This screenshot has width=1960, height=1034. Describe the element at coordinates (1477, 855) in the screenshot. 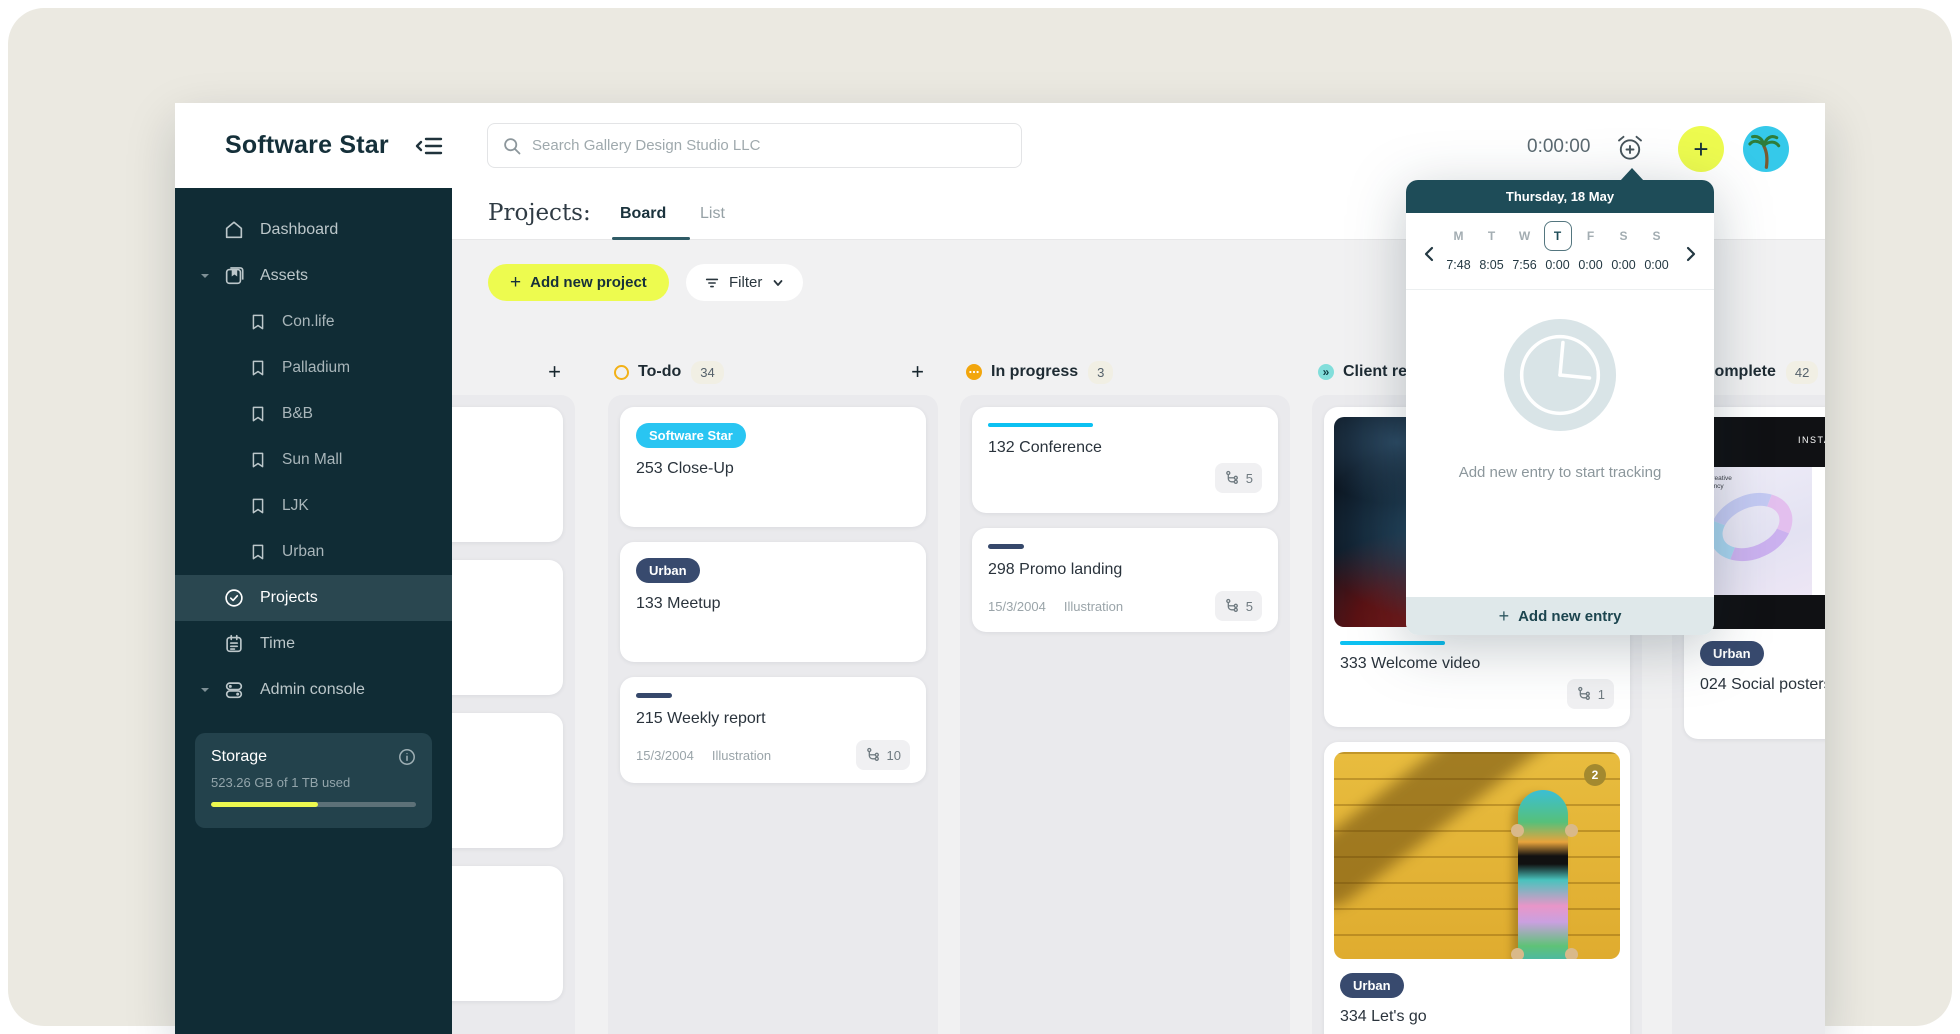

I see `card-image-skateboard: 2` at that location.